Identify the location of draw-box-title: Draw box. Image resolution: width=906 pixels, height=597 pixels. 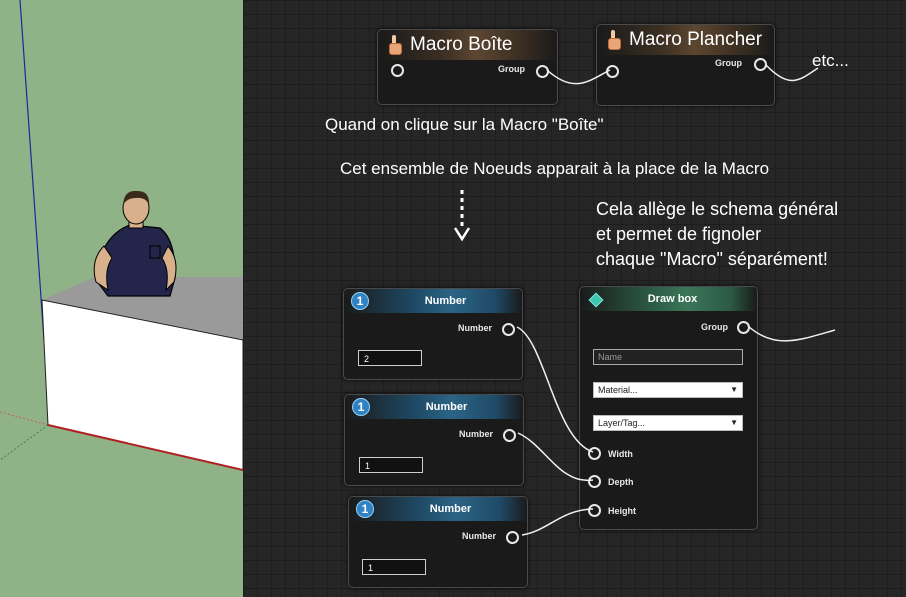
(672, 299).